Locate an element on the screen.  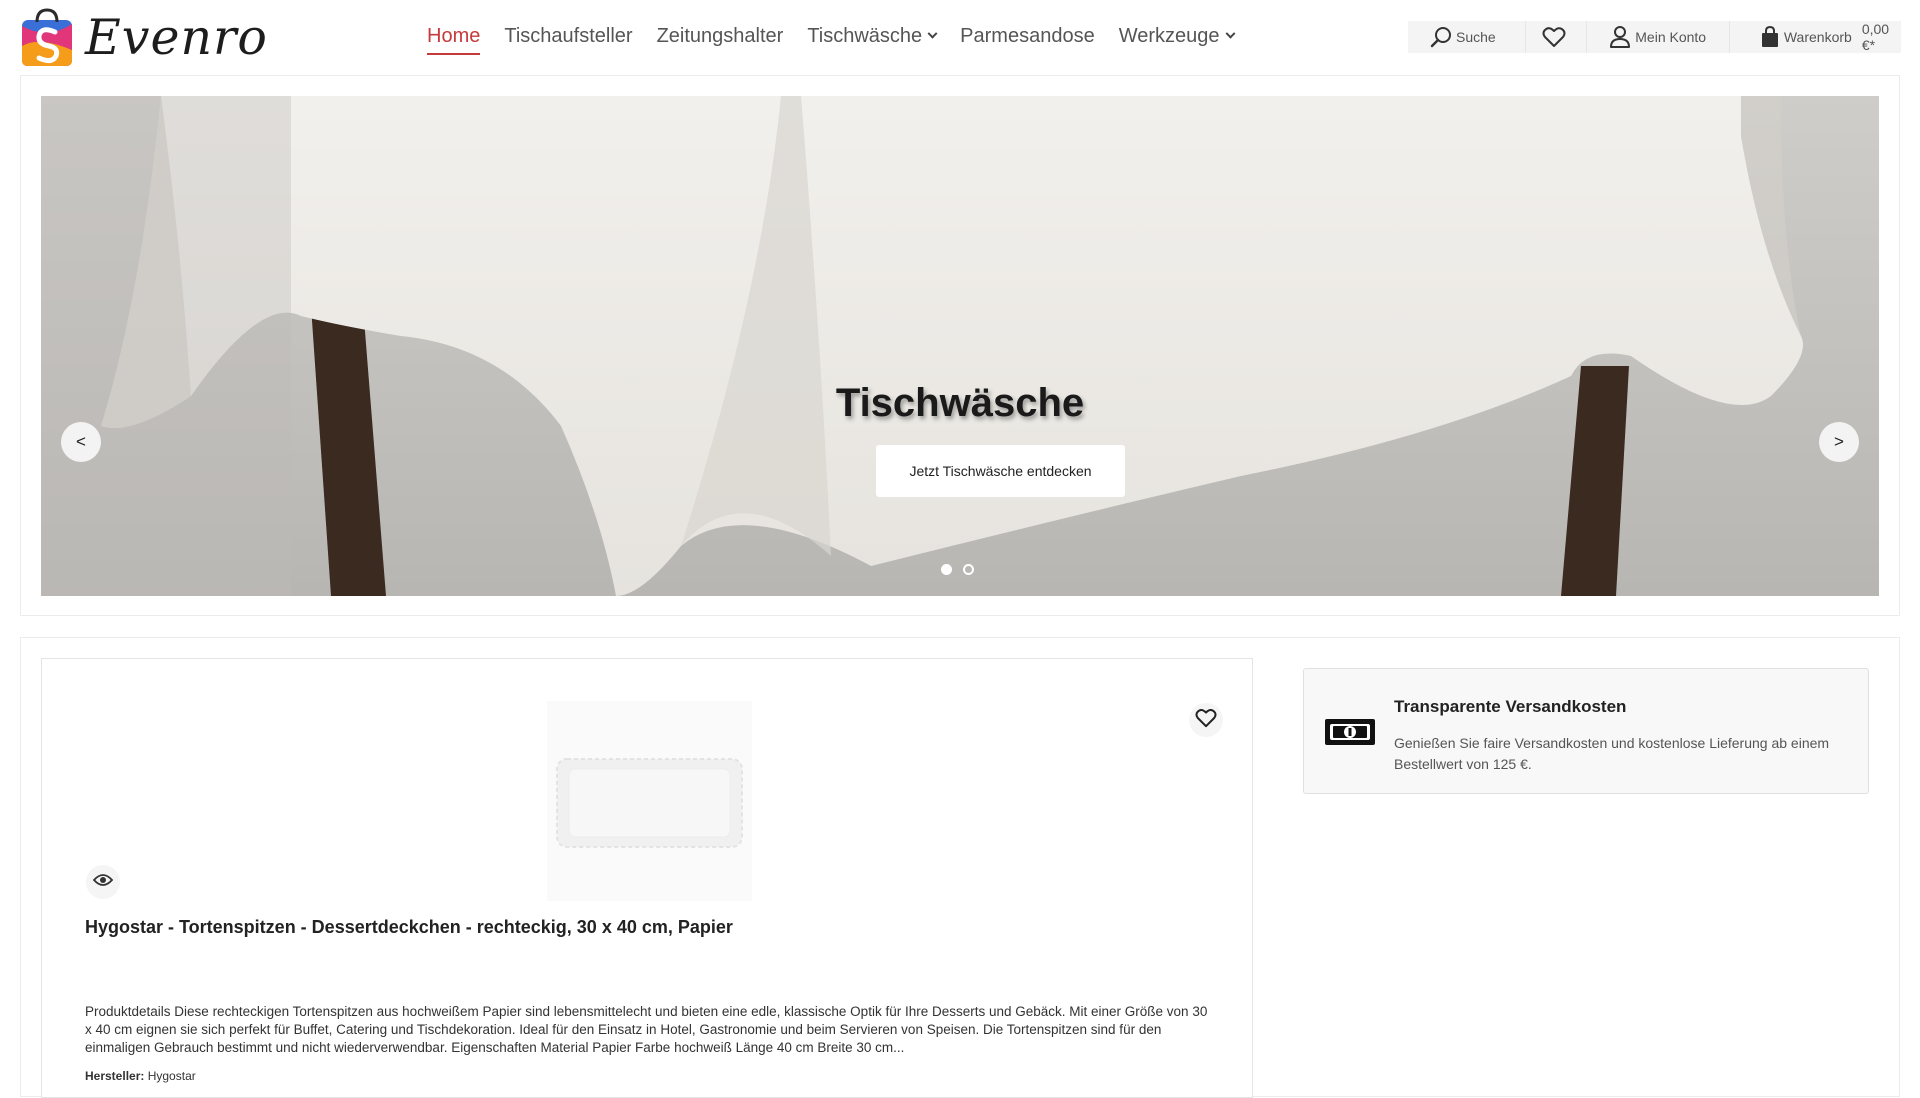
product-manufacturer: Hersteller: Hygostar is located at coordinates (140, 1076).